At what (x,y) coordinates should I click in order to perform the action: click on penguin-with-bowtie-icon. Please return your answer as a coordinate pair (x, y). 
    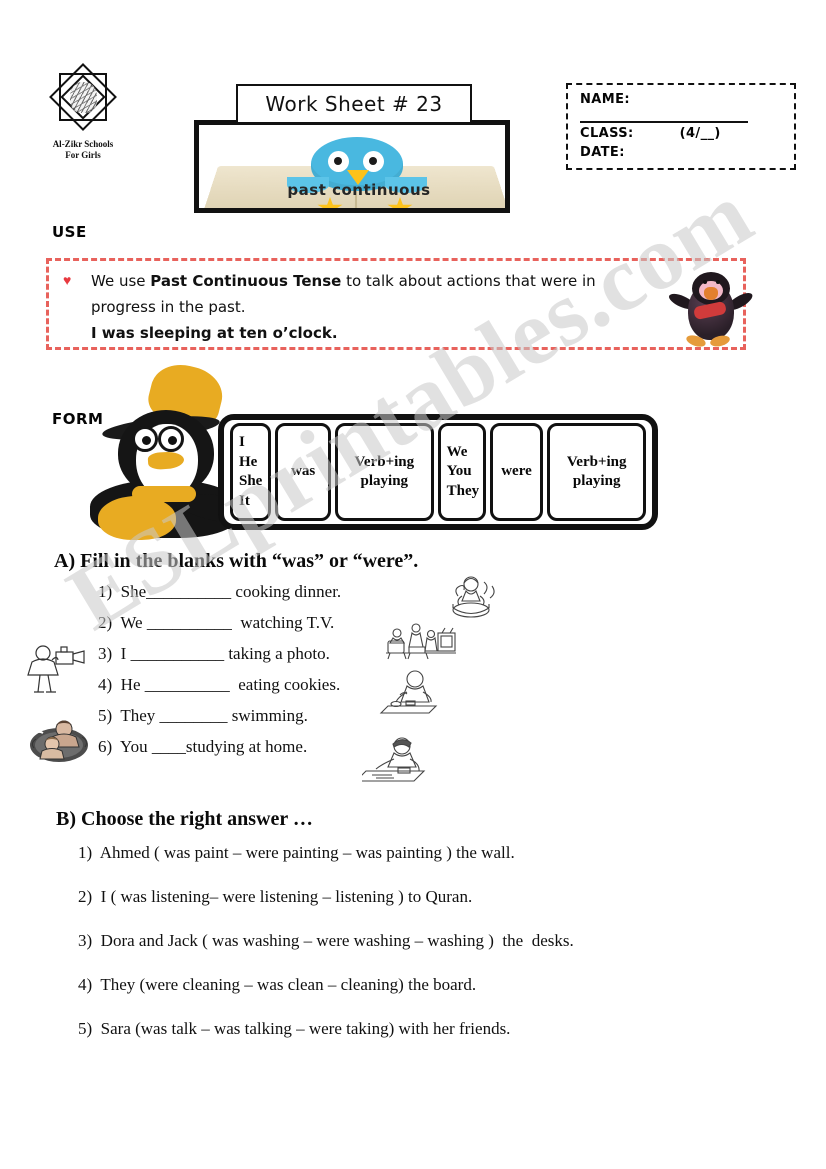
    Looking at the image, I should click on (710, 311).